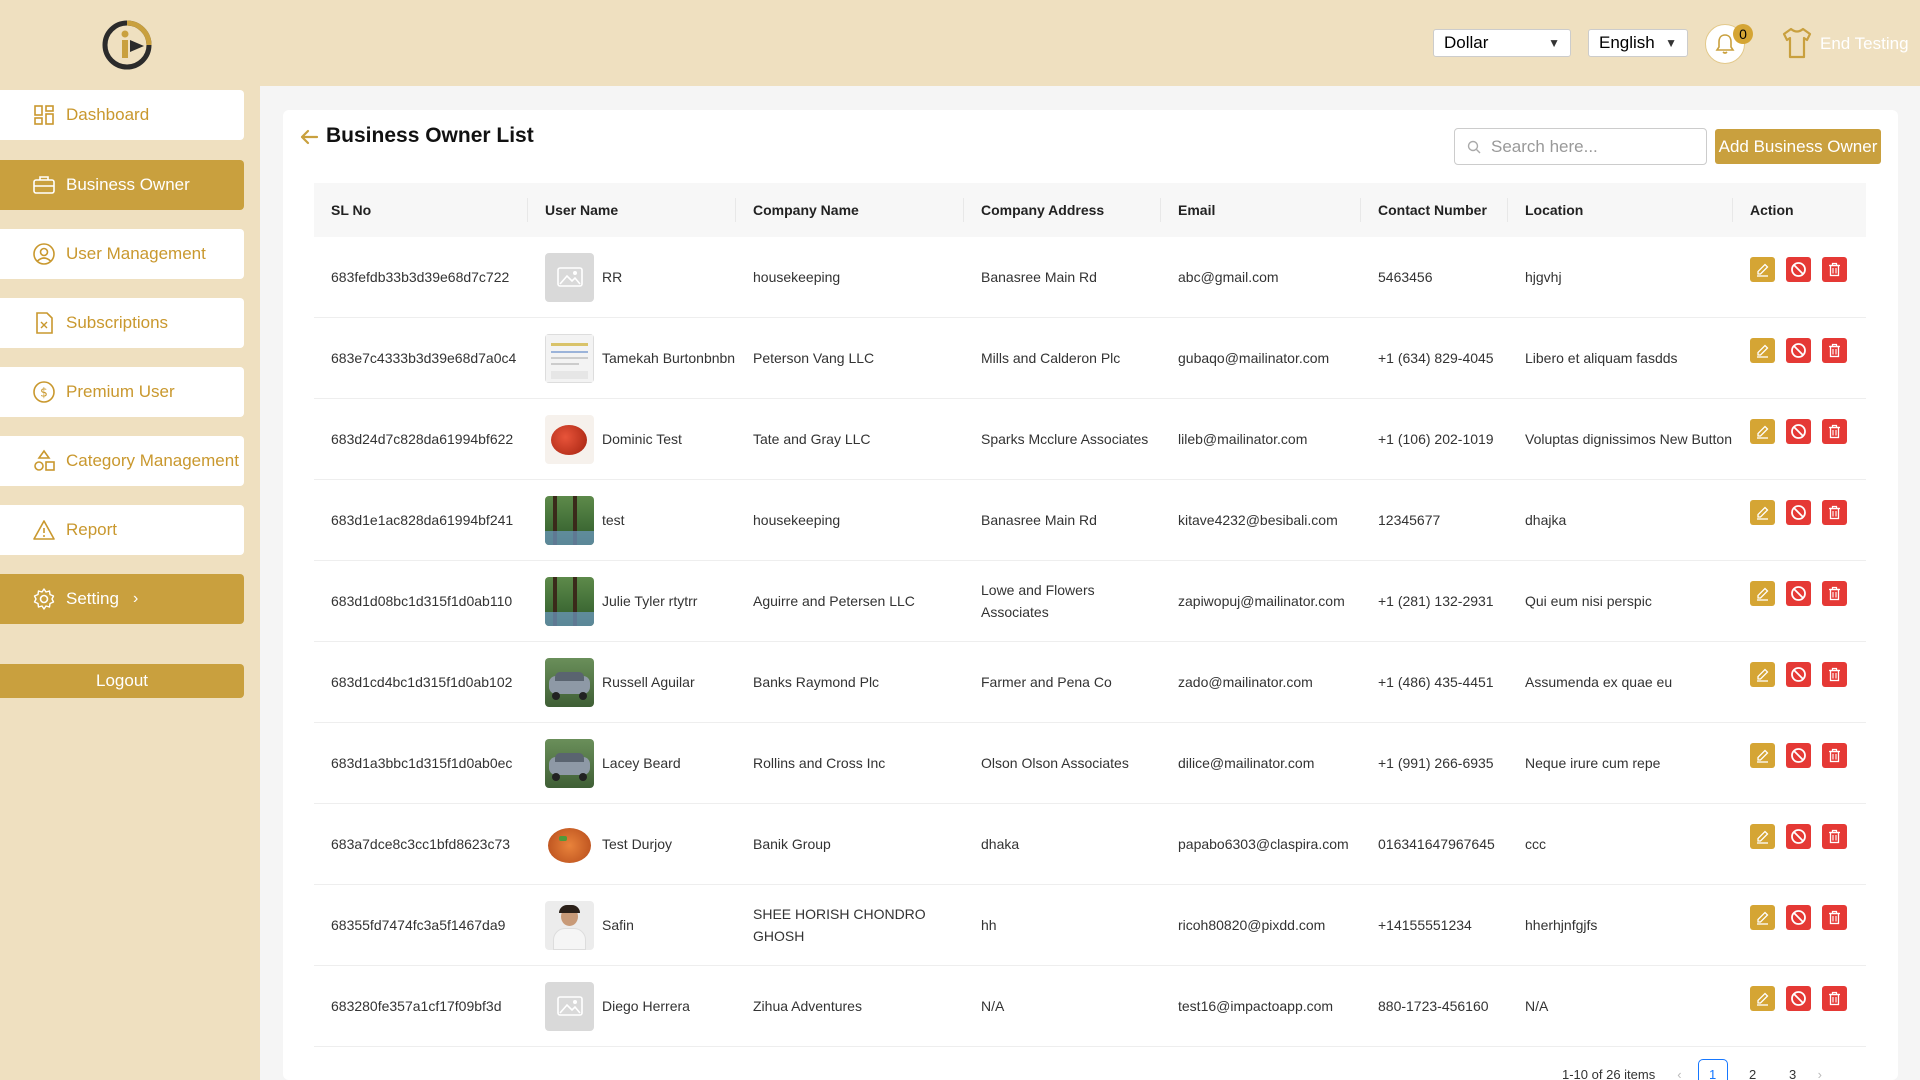  What do you see at coordinates (648, 682) in the screenshot?
I see `user-name-text: Russell Aguilar` at bounding box center [648, 682].